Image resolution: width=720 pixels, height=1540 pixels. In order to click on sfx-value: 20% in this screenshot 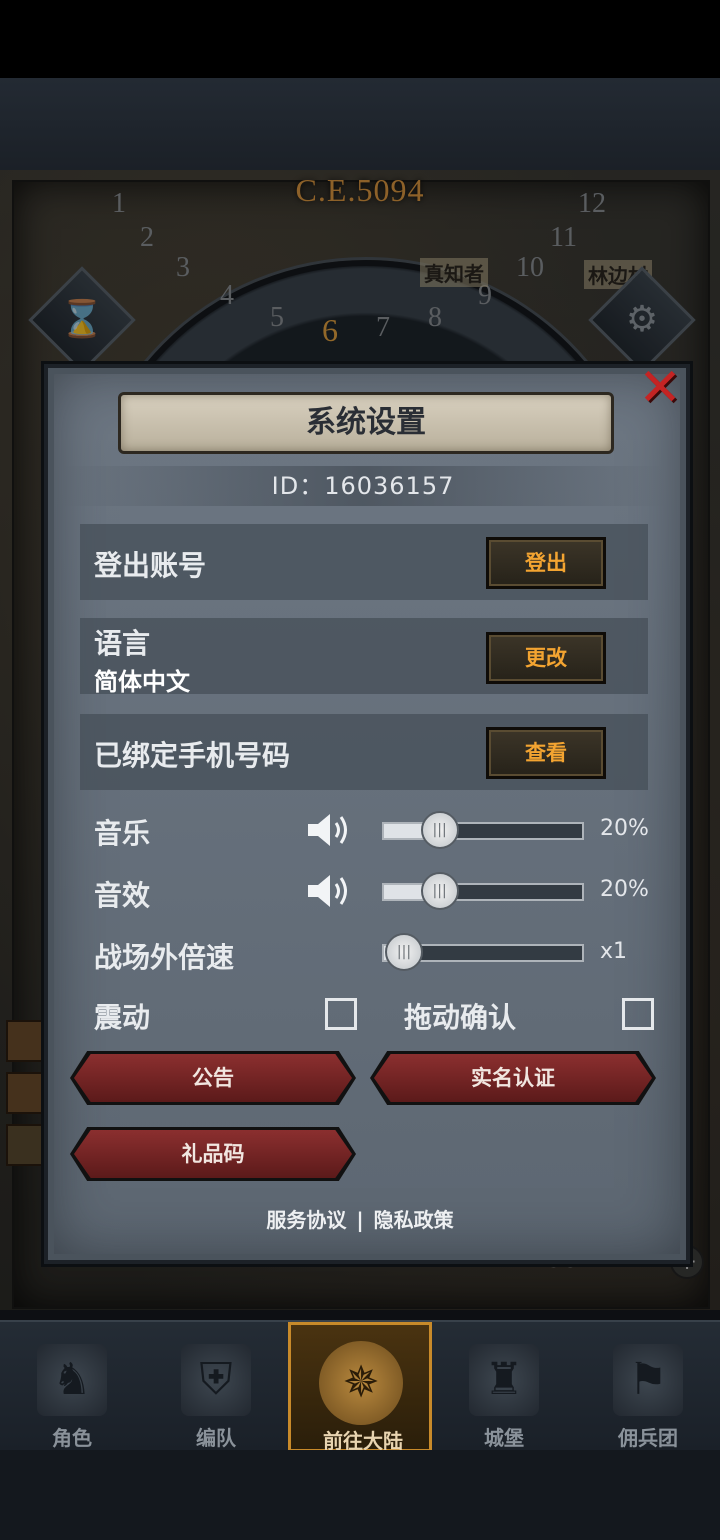, I will do `click(624, 889)`.